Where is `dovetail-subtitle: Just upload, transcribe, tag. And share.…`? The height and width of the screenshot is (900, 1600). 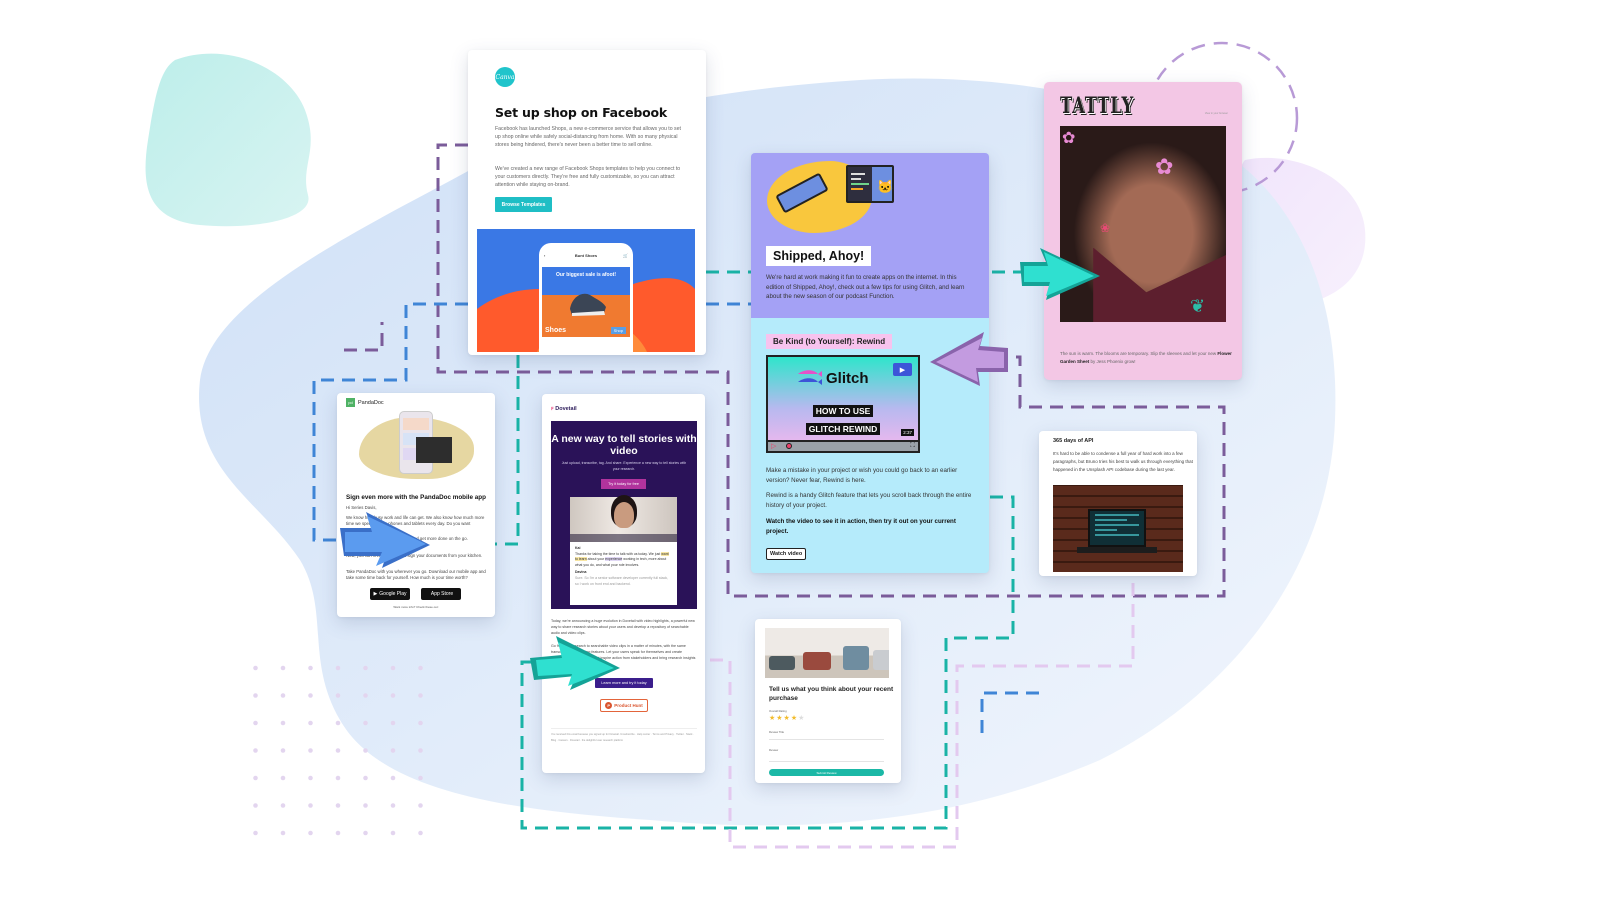
dovetail-subtitle: Just upload, transcribe, tag. And share.… is located at coordinates (624, 466).